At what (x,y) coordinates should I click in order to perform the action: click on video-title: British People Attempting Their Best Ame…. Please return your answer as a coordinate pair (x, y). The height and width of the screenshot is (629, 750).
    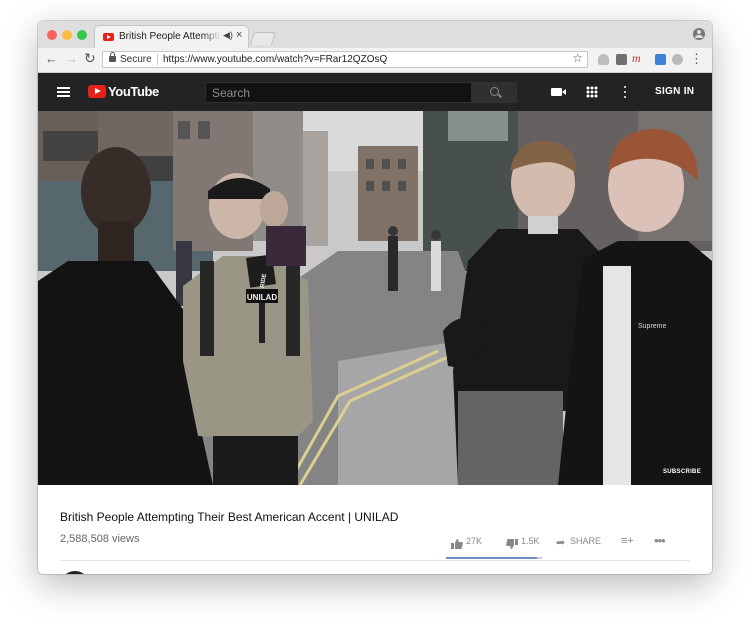
    Looking at the image, I should click on (229, 517).